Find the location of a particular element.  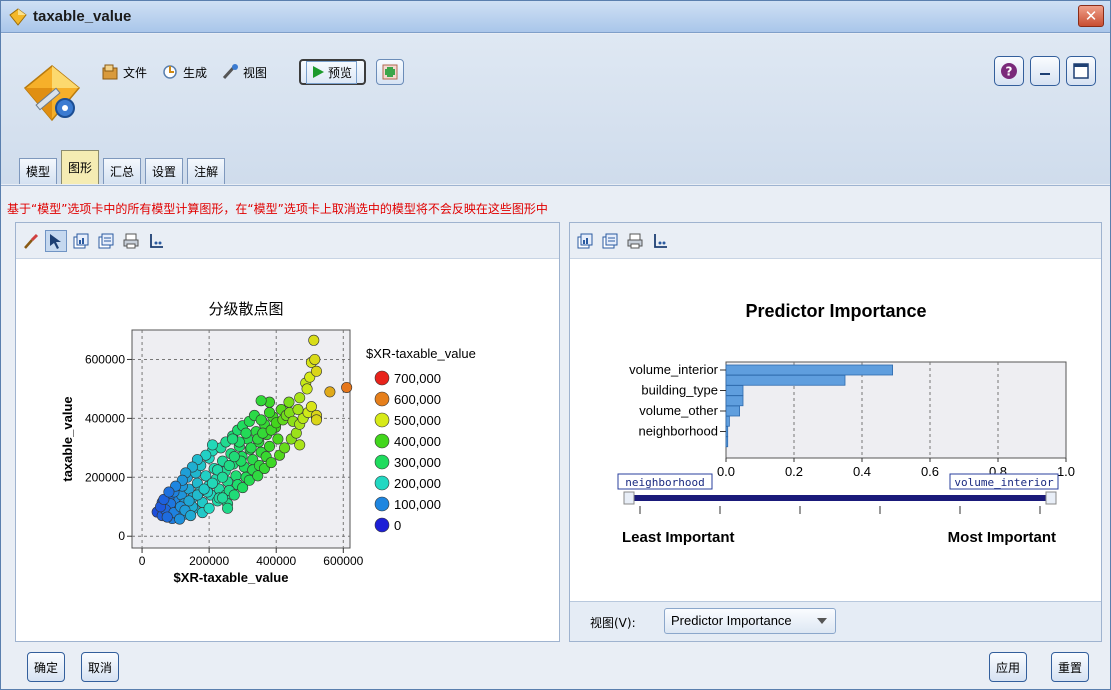

view-select-value: Predictor Importance is located at coordinates (731, 620).